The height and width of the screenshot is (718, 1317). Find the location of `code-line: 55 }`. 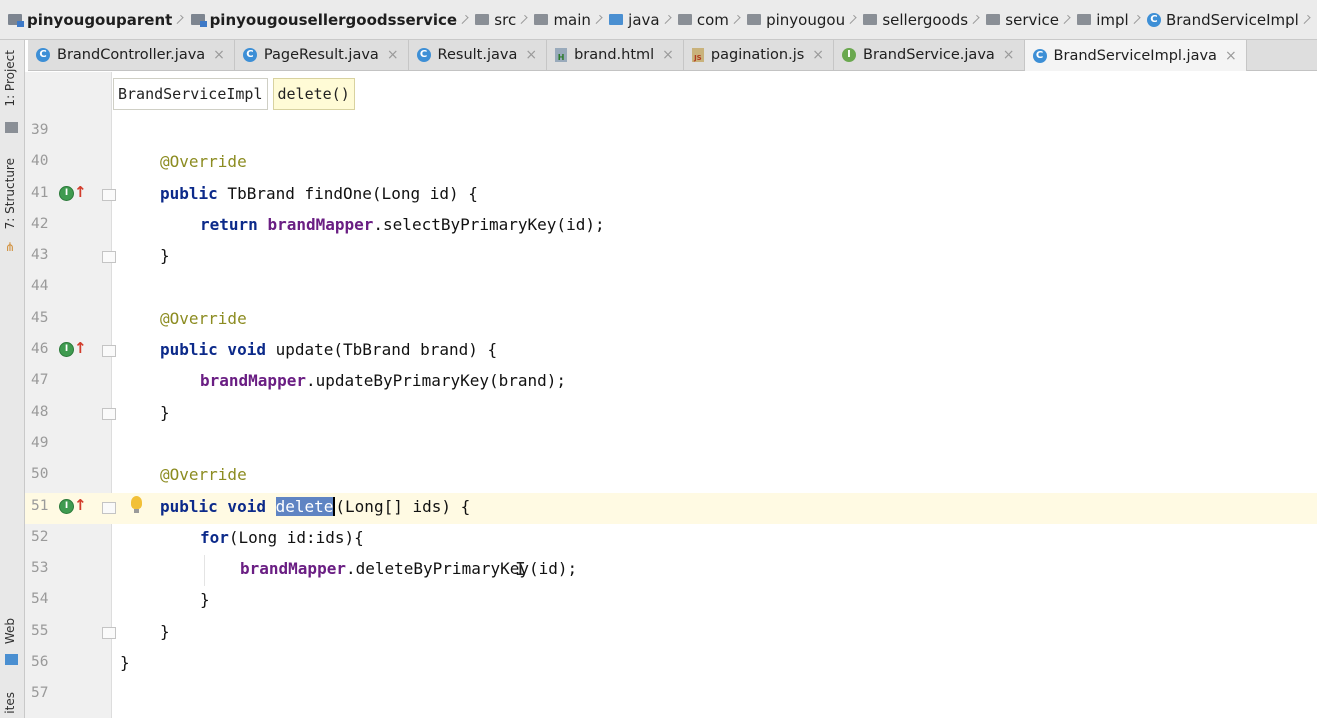

code-line: 55 } is located at coordinates (671, 633).